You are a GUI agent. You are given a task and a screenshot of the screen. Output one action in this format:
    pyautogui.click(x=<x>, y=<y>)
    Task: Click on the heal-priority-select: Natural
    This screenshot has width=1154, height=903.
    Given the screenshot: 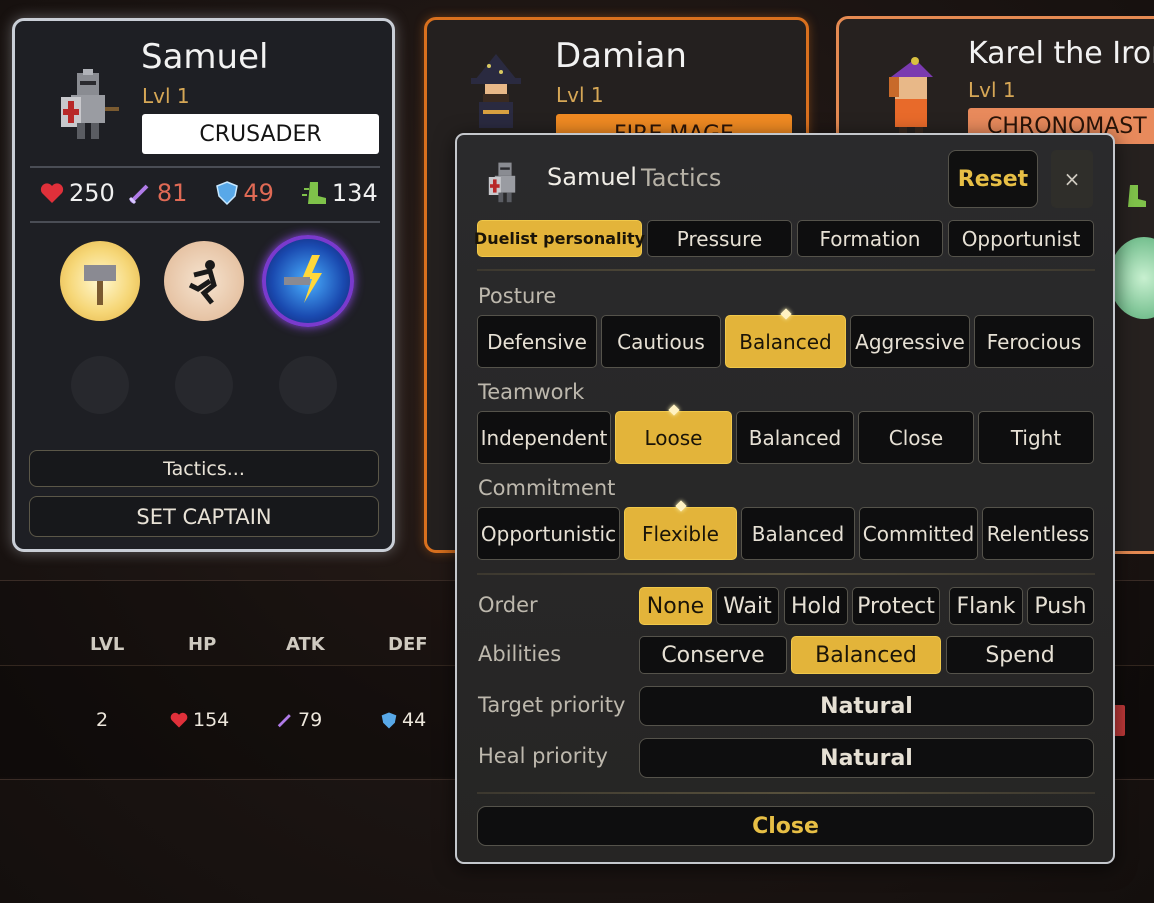 What is the action you would take?
    pyautogui.click(x=866, y=758)
    